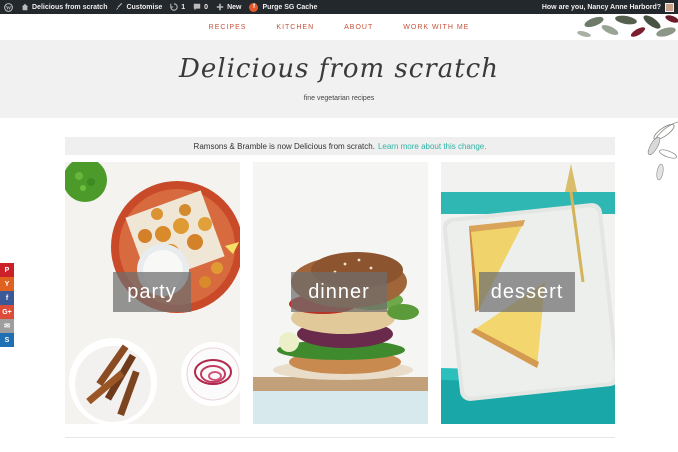  I want to click on wordpress-logo-icon: W, so click(8, 7).